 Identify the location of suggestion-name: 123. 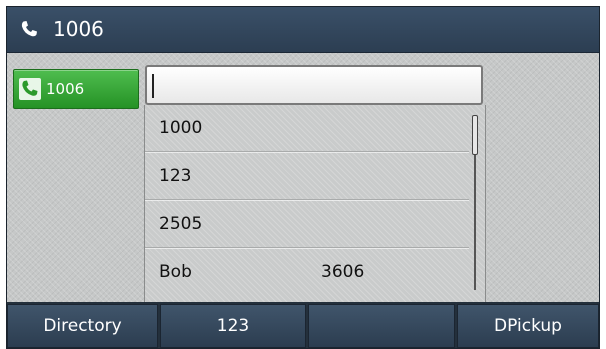
(175, 176).